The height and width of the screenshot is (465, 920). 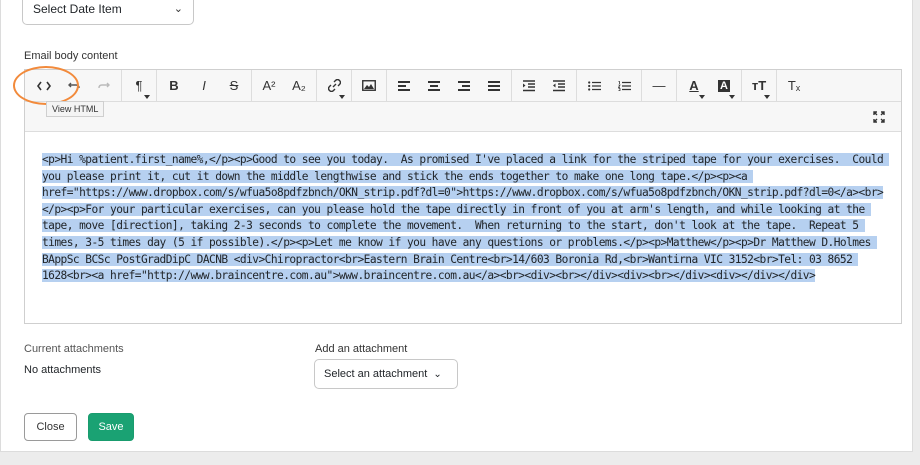 I want to click on code-icon, so click(x=44, y=86).